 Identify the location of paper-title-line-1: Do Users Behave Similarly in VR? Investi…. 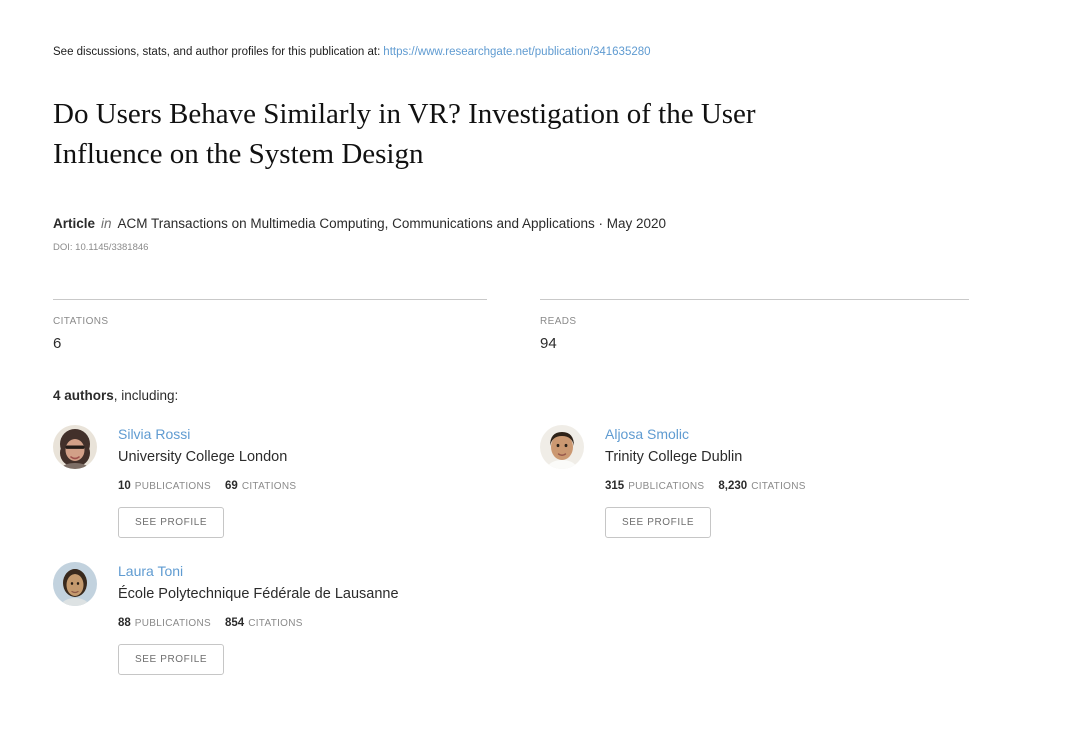
(404, 114).